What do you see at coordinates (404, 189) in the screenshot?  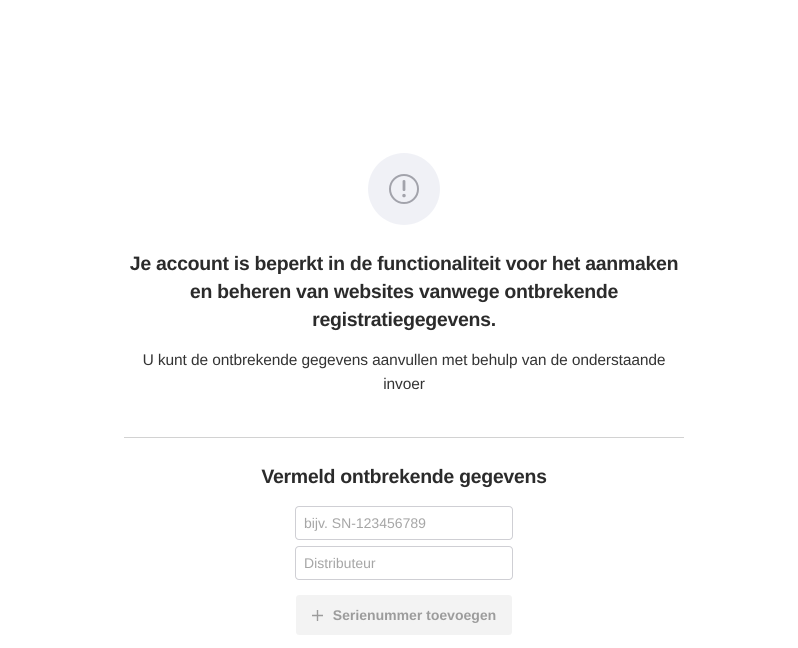 I see `exclamation-circle-icon` at bounding box center [404, 189].